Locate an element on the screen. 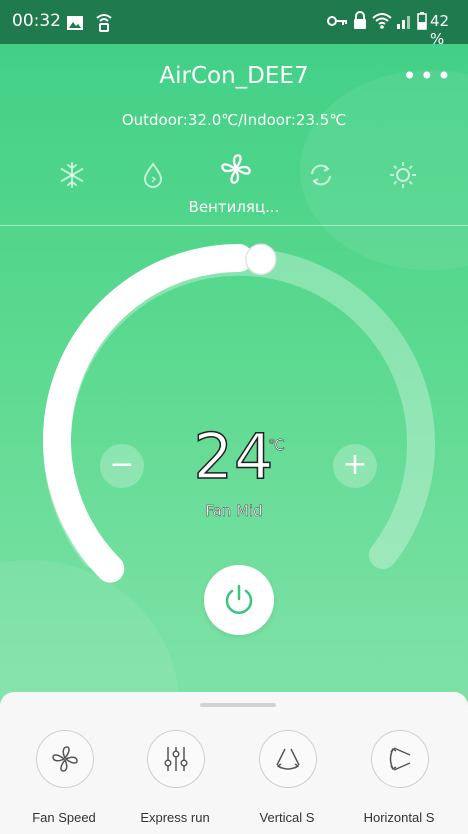 This screenshot has width=468, height=834. wifi-icon is located at coordinates (382, 21).